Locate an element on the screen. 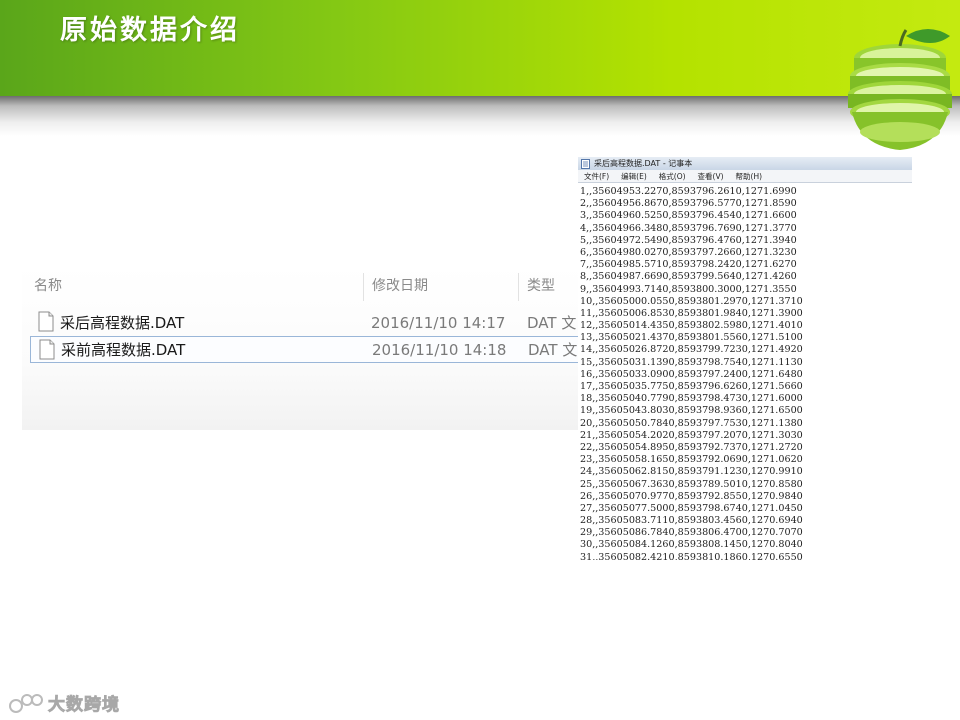 The width and height of the screenshot is (960, 720). menu-help: 帮助(H) is located at coordinates (749, 176).